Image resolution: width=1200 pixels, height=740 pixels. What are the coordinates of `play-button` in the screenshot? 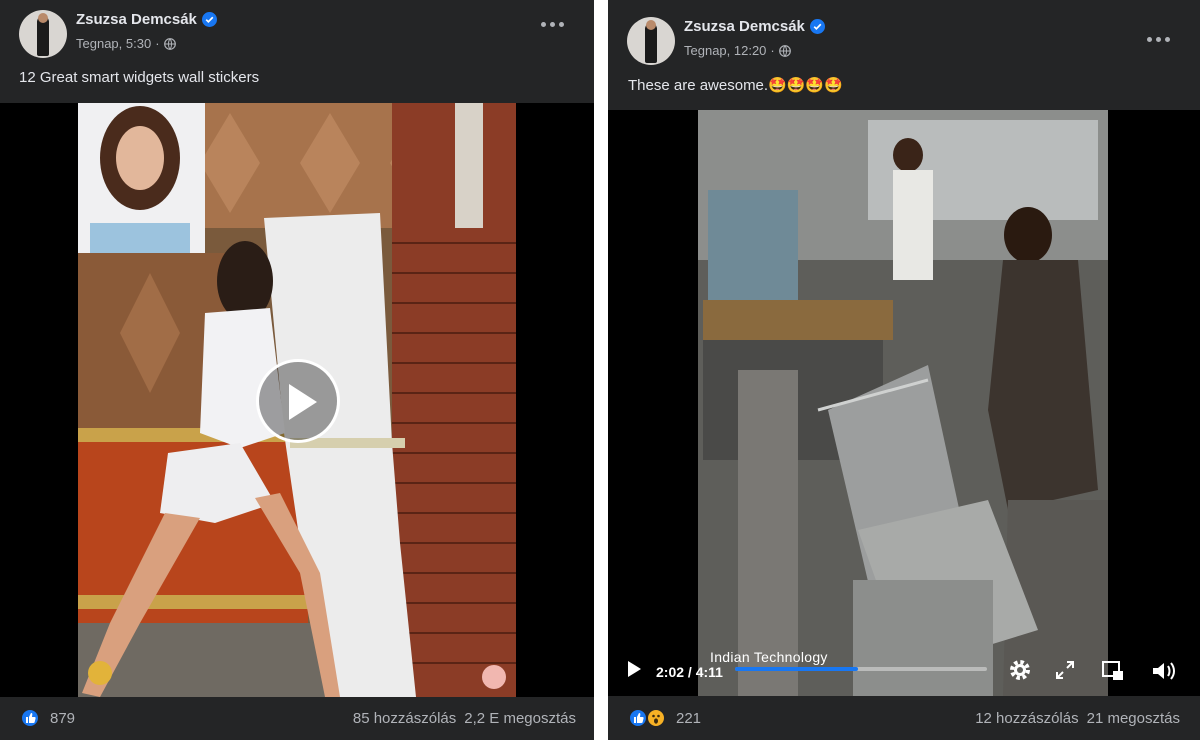 It's located at (298, 401).